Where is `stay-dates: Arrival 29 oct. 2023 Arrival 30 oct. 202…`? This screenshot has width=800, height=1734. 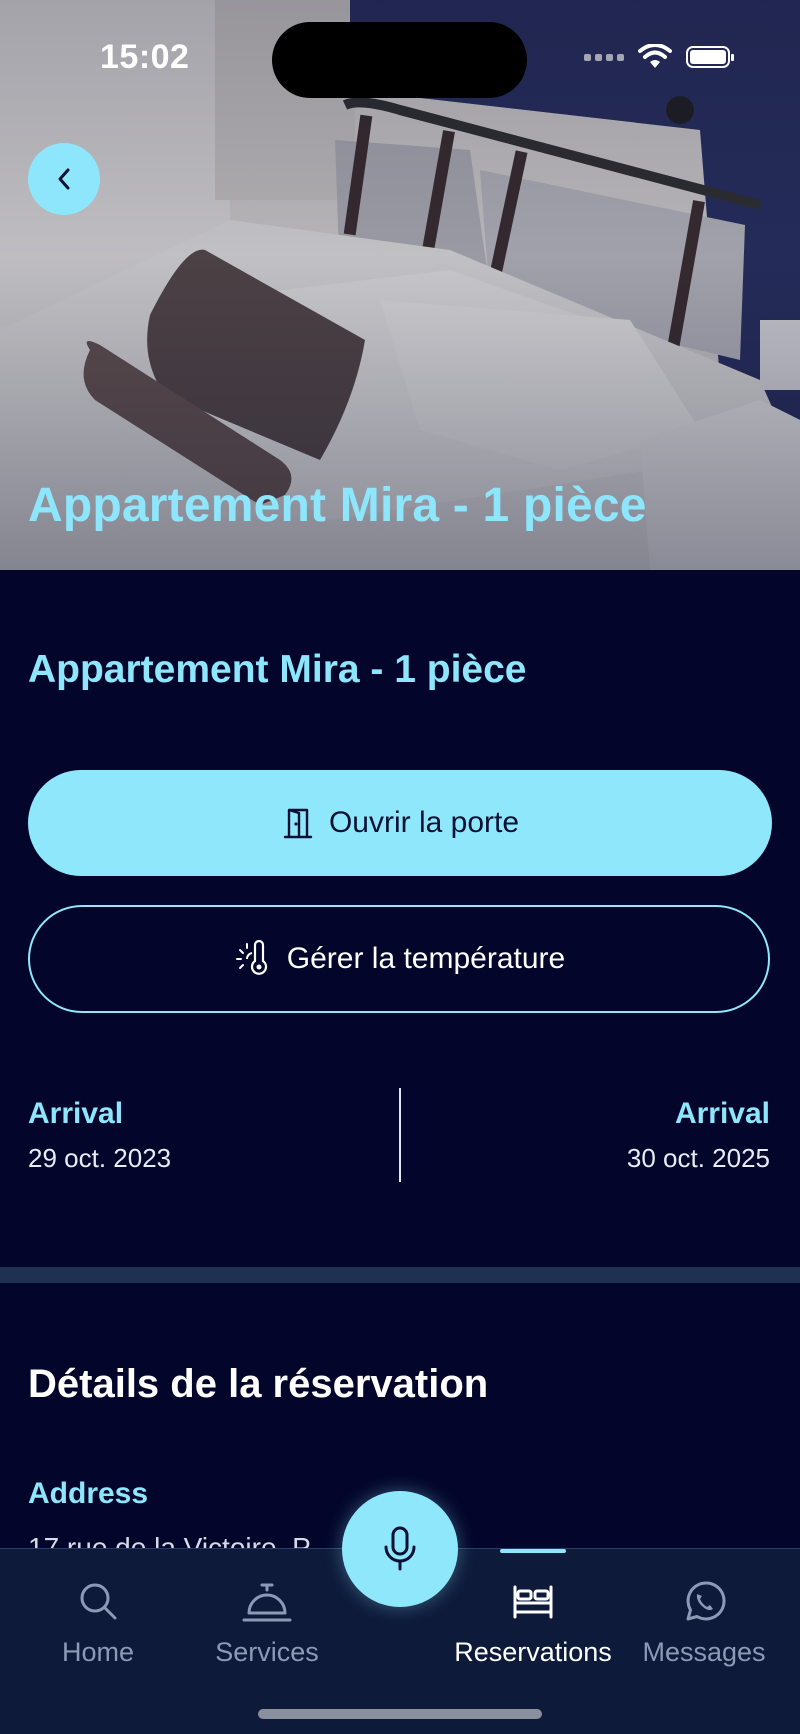 stay-dates: Arrival 29 oct. 2023 Arrival 30 oct. 202… is located at coordinates (400, 1135).